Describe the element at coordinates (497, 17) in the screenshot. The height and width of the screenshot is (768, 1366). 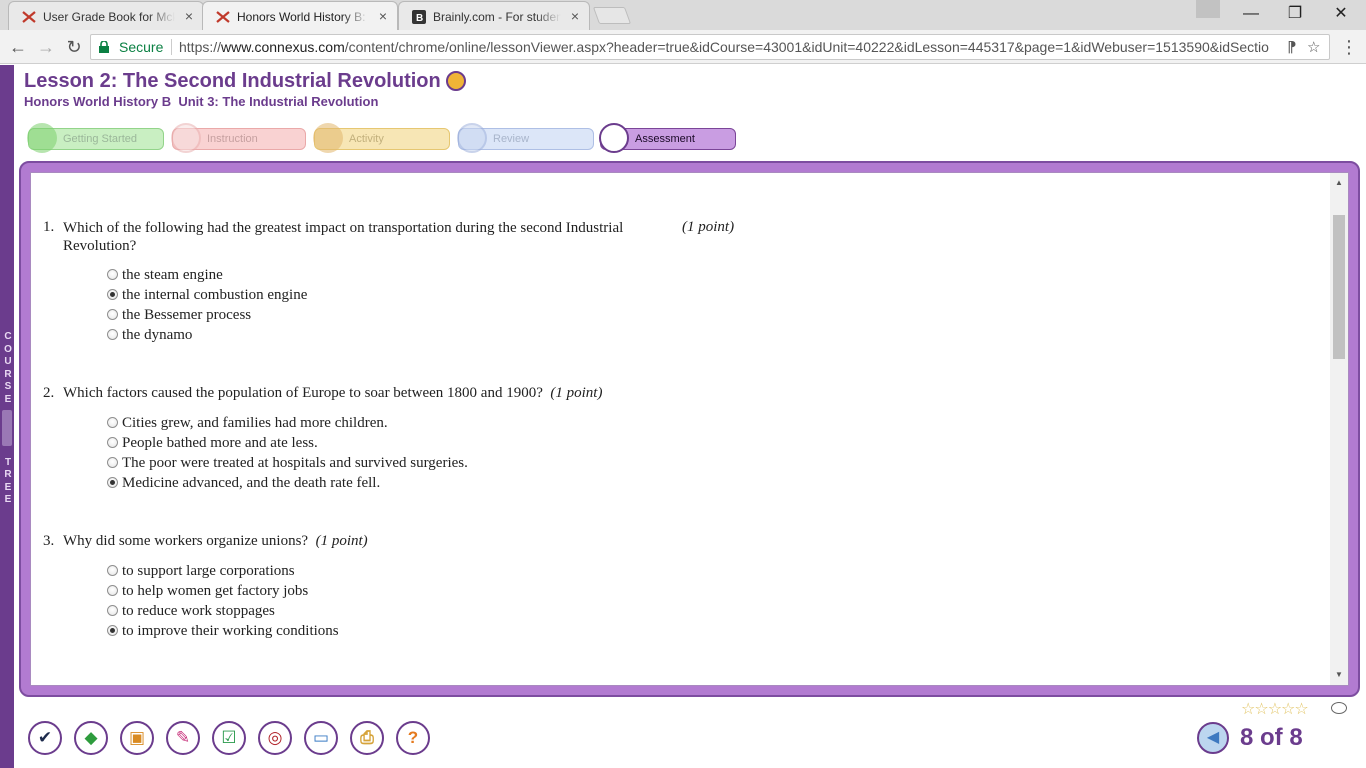
I see `tab-label: Brainly.com - For student` at that location.